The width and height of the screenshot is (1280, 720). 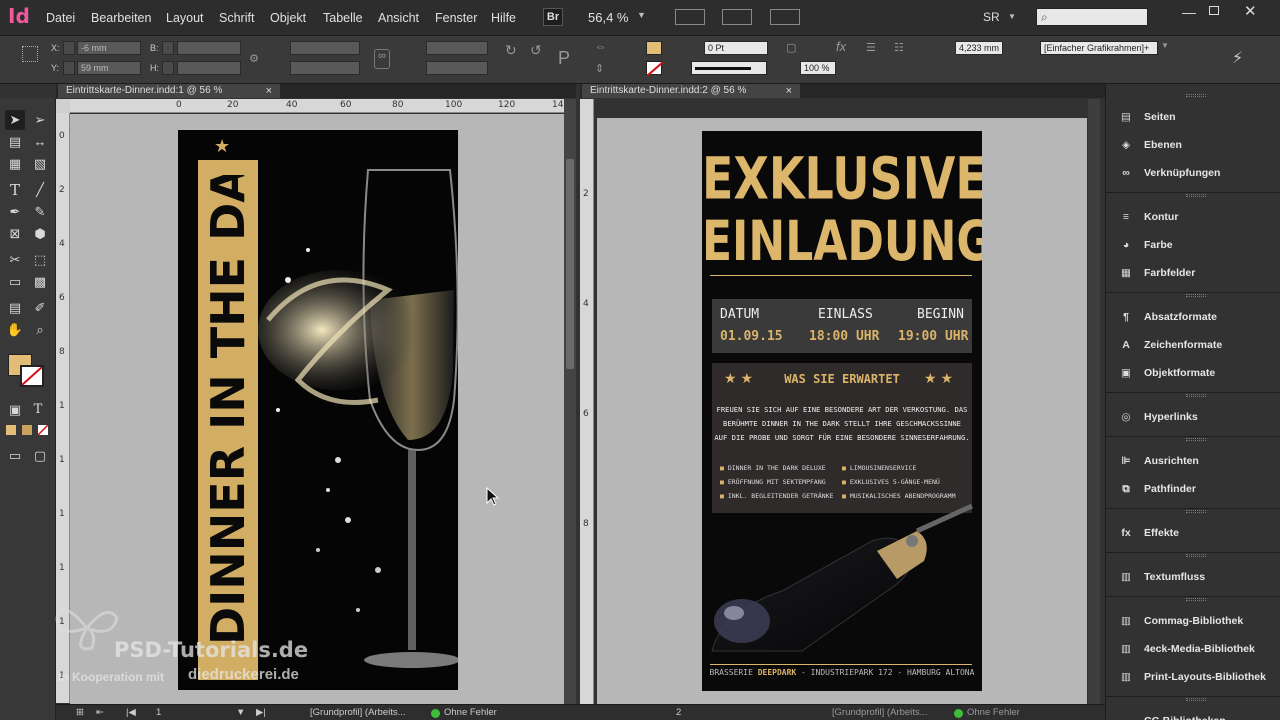 I want to click on opacity-field: 100 %, so click(x=818, y=68).